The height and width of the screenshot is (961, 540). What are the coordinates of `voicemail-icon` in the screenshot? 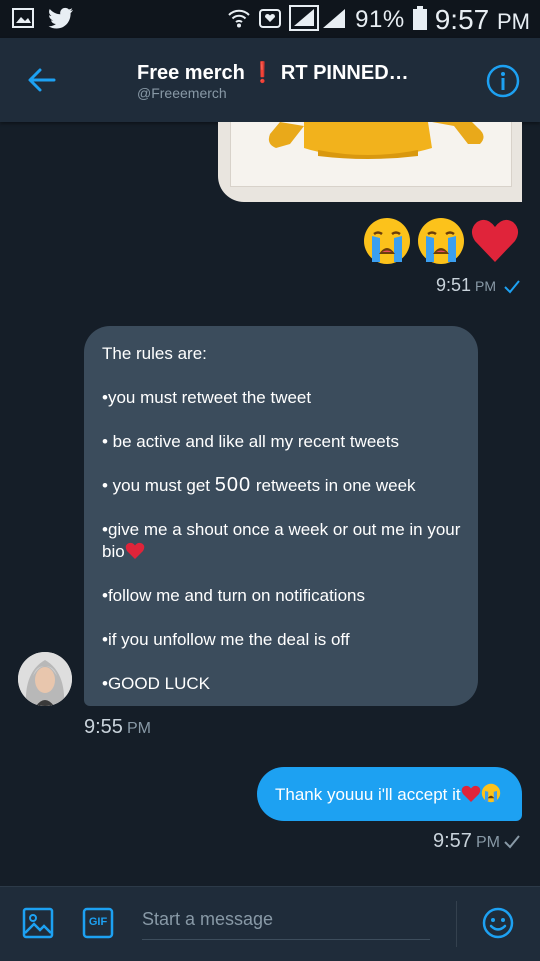 It's located at (270, 20).